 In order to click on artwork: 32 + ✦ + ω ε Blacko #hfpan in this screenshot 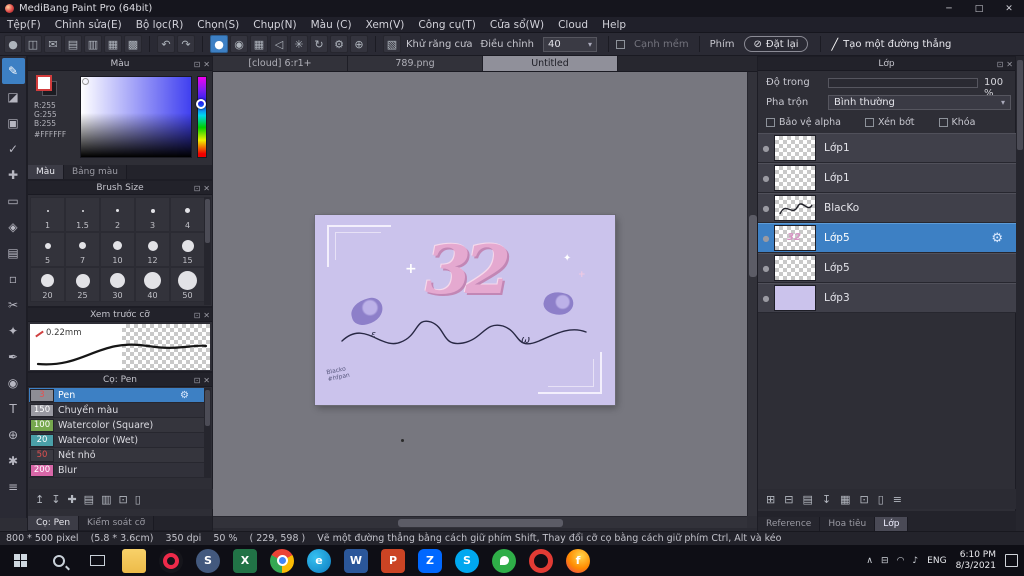, I will do `click(465, 310)`.